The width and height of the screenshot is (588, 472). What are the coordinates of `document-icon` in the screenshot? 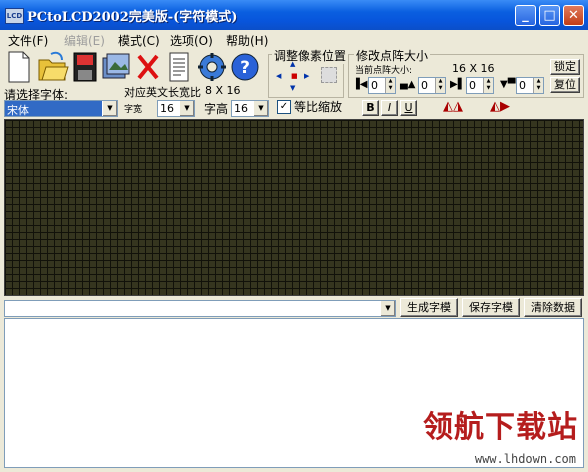 It's located at (179, 67).